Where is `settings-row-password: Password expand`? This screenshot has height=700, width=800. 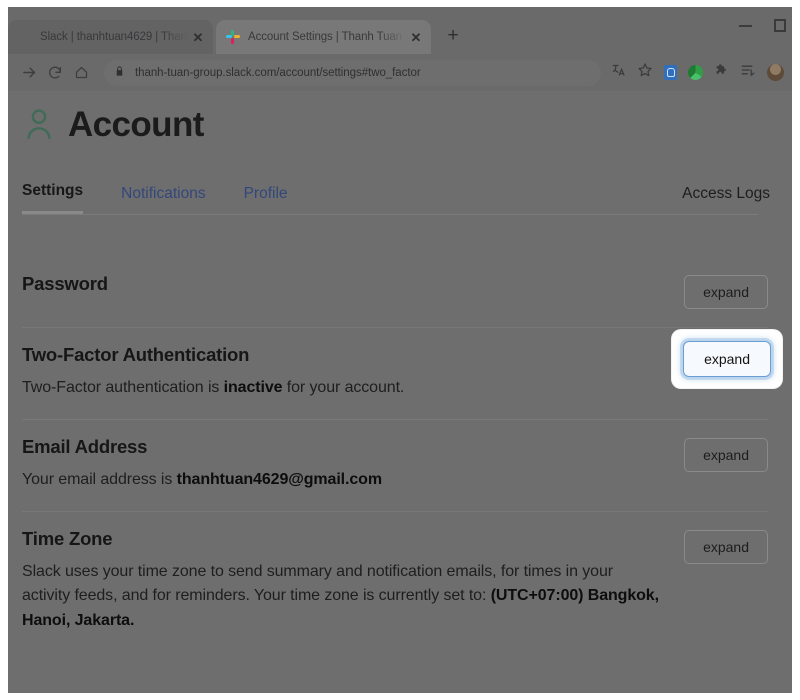 settings-row-password: Password expand is located at coordinates (395, 292).